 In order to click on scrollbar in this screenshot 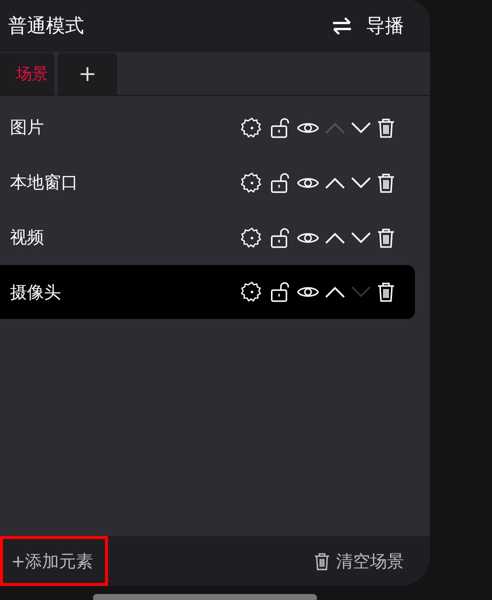, I will do `click(205, 597)`.